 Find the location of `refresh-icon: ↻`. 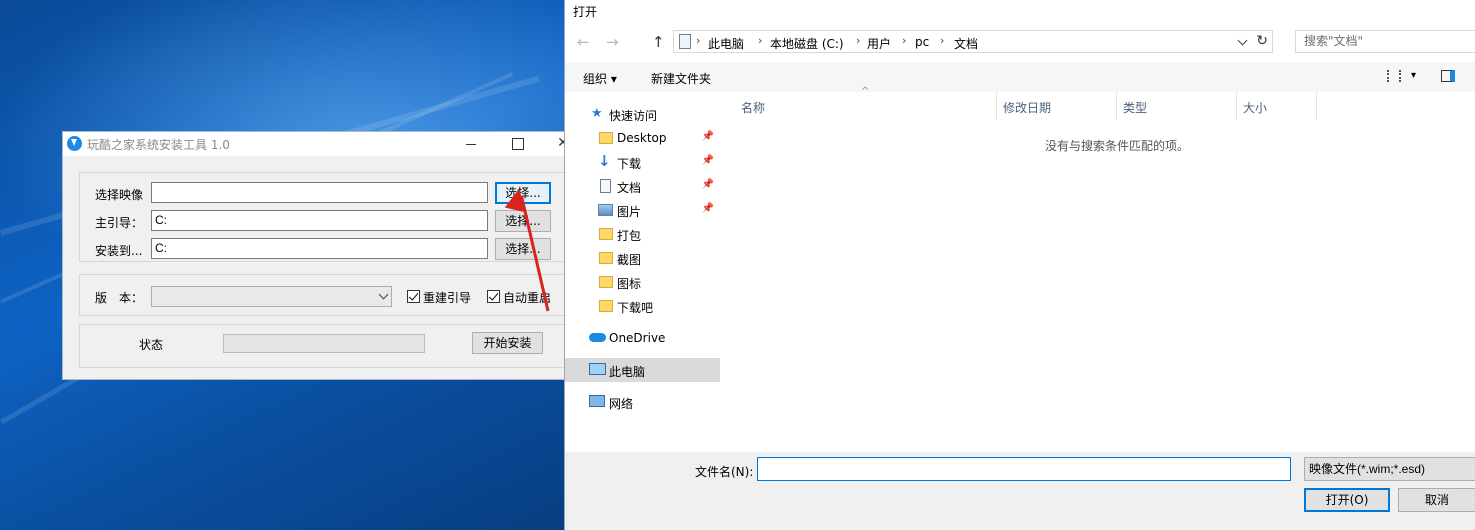

refresh-icon: ↻ is located at coordinates (1262, 41).